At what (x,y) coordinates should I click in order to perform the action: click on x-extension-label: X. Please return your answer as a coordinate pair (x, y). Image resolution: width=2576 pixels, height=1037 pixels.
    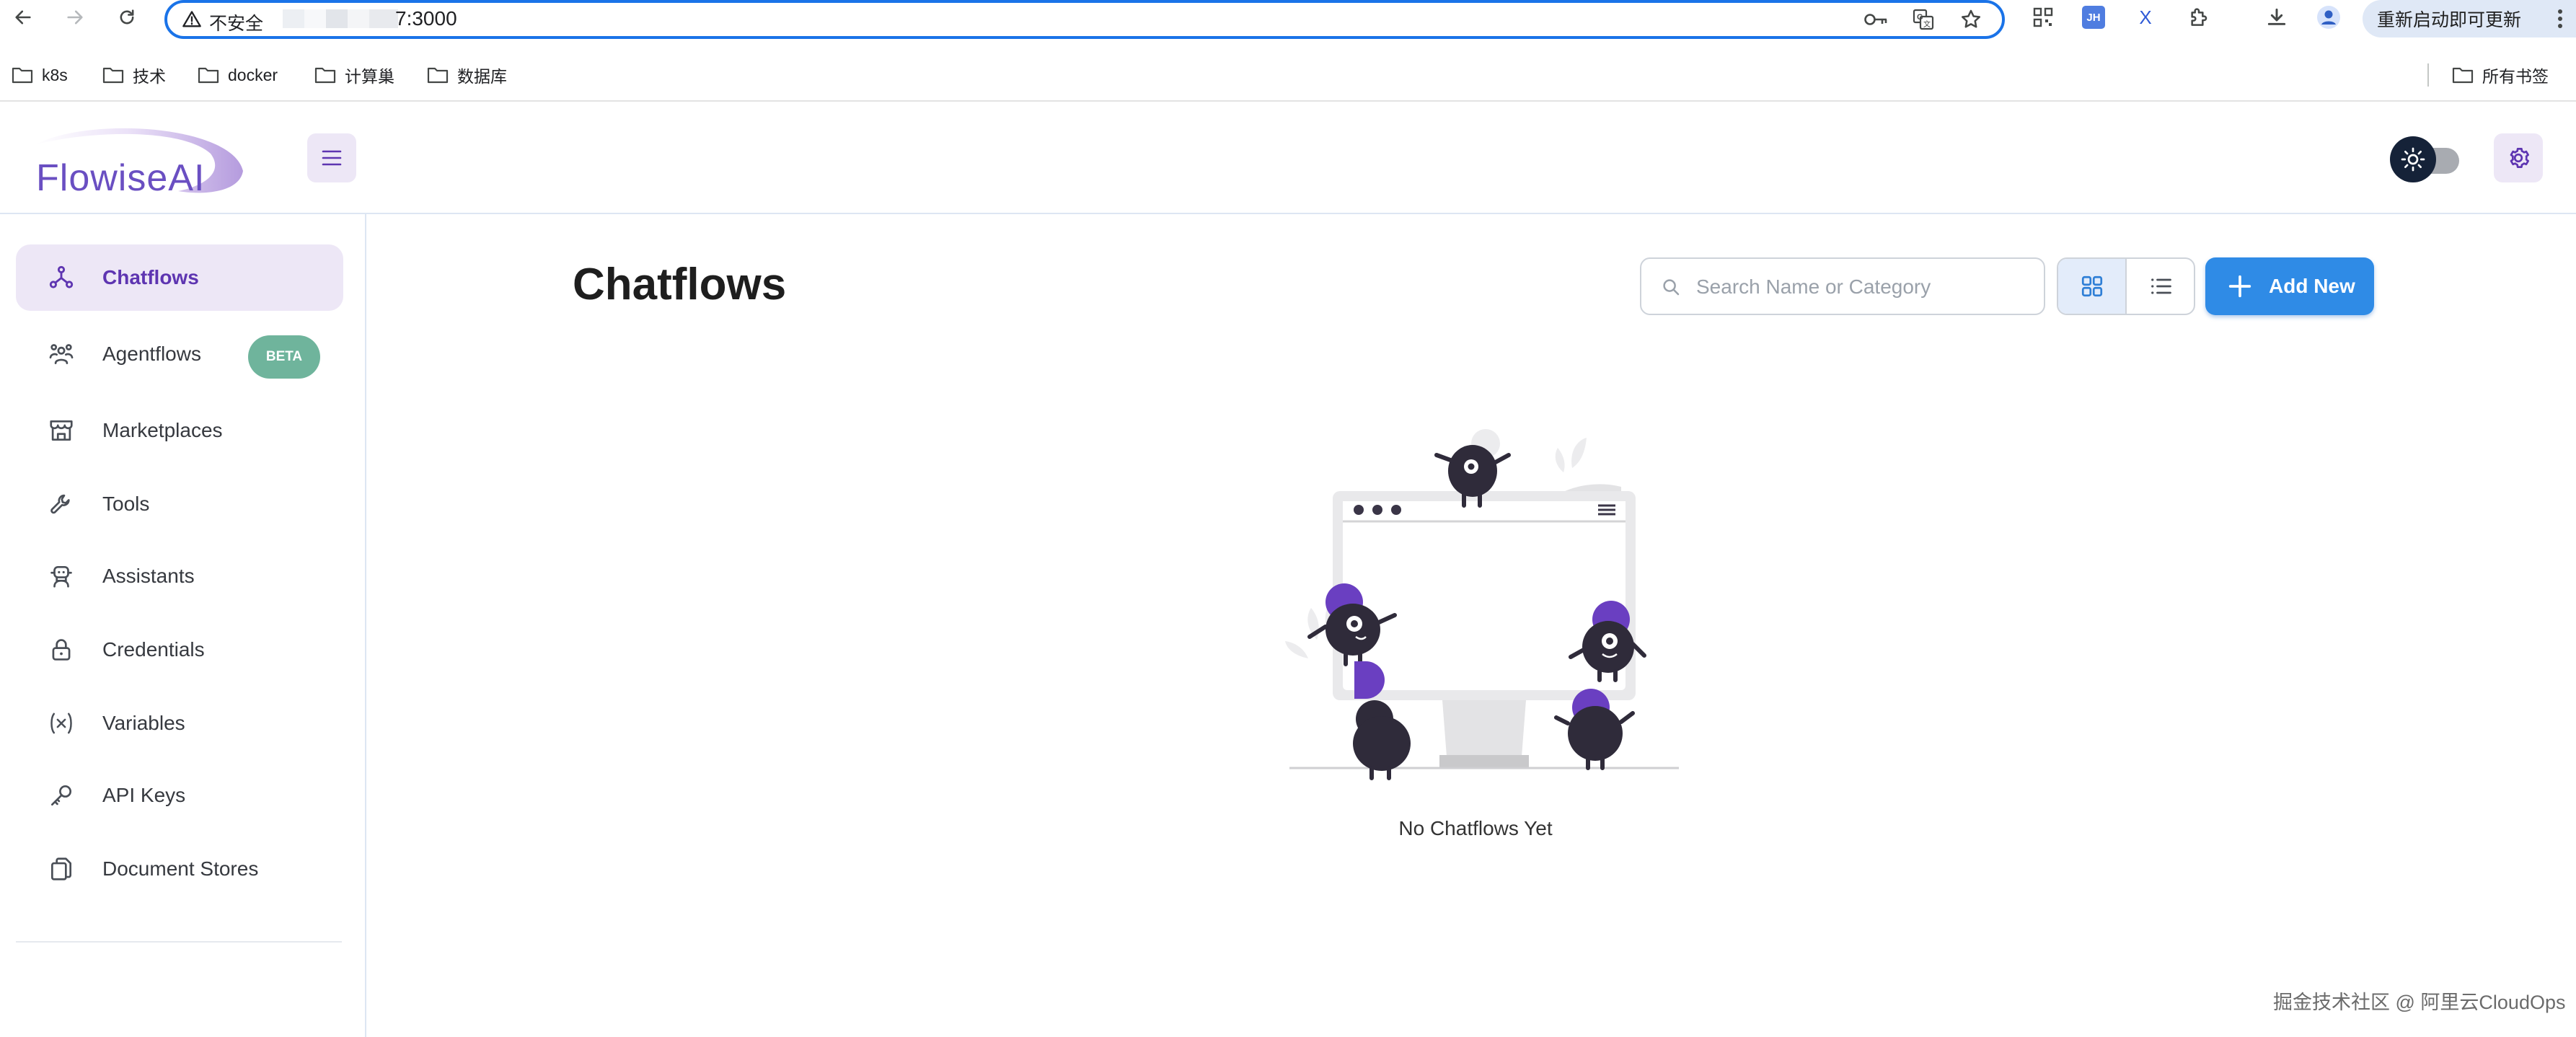
    Looking at the image, I should click on (2145, 17).